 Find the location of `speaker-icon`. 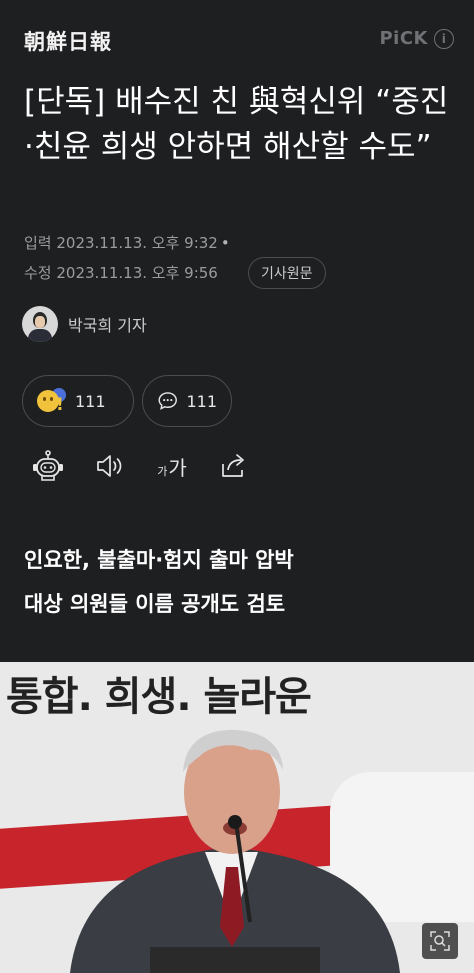

speaker-icon is located at coordinates (109, 466).